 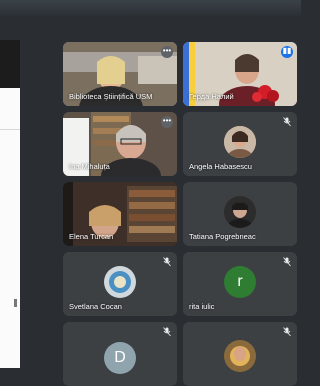 What do you see at coordinates (120, 214) in the screenshot?
I see `participant-tile: Elena Turcan` at bounding box center [120, 214].